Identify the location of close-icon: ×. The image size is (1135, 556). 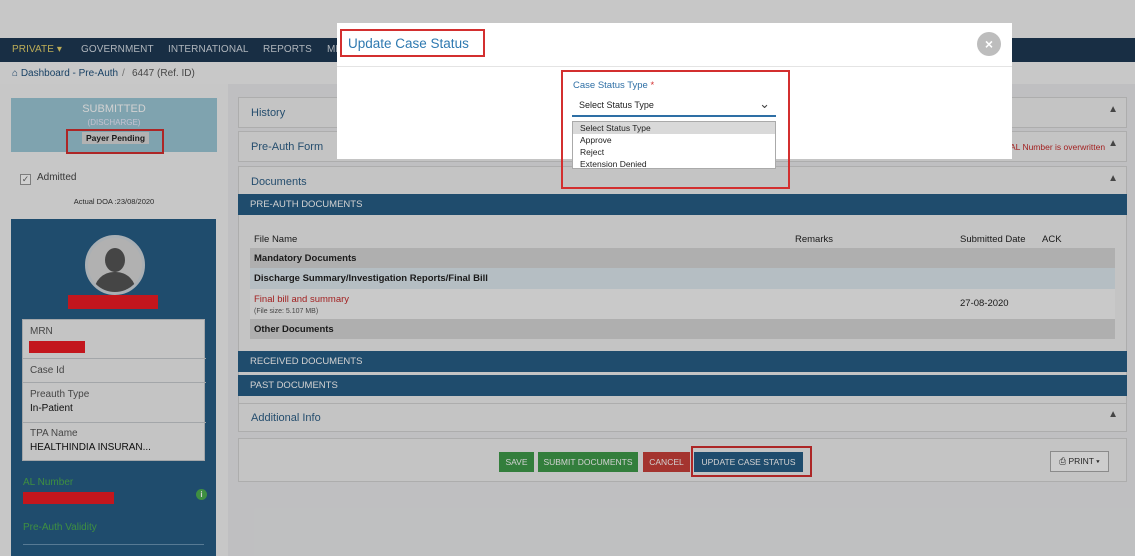
(989, 44).